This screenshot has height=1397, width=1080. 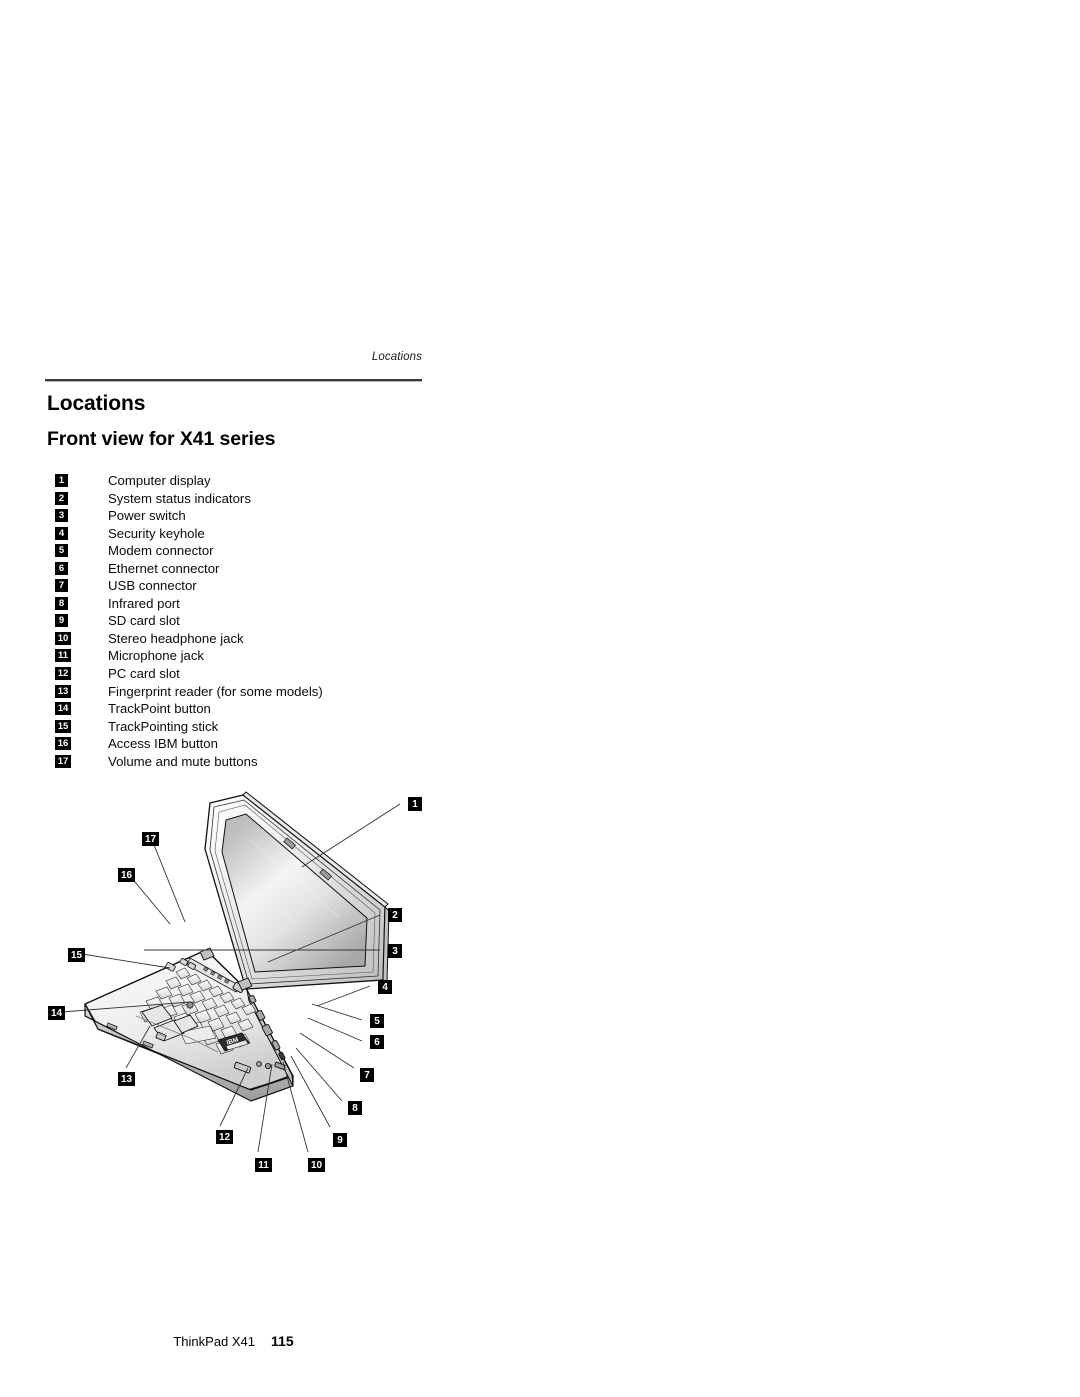 What do you see at coordinates (240, 710) in the screenshot?
I see `legend-item: 14 TrackPoint button` at bounding box center [240, 710].